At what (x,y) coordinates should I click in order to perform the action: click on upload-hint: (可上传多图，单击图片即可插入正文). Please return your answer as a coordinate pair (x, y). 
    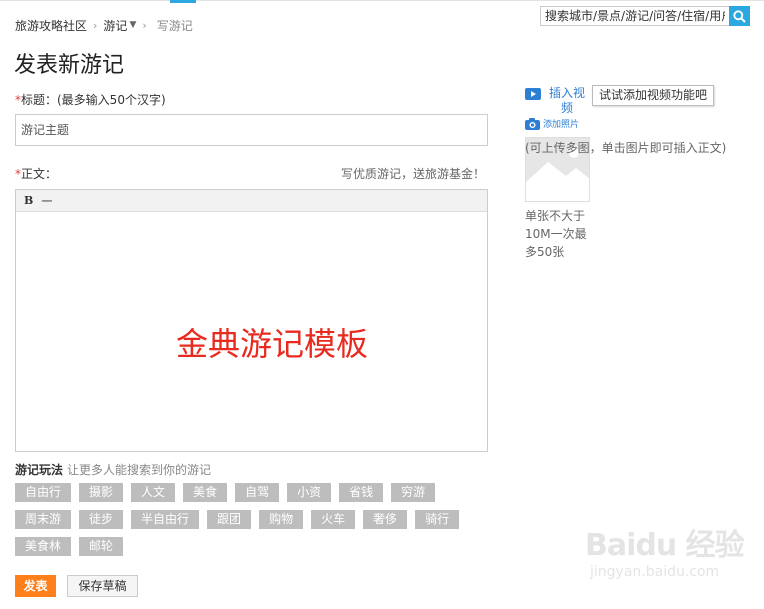
    Looking at the image, I should click on (626, 148).